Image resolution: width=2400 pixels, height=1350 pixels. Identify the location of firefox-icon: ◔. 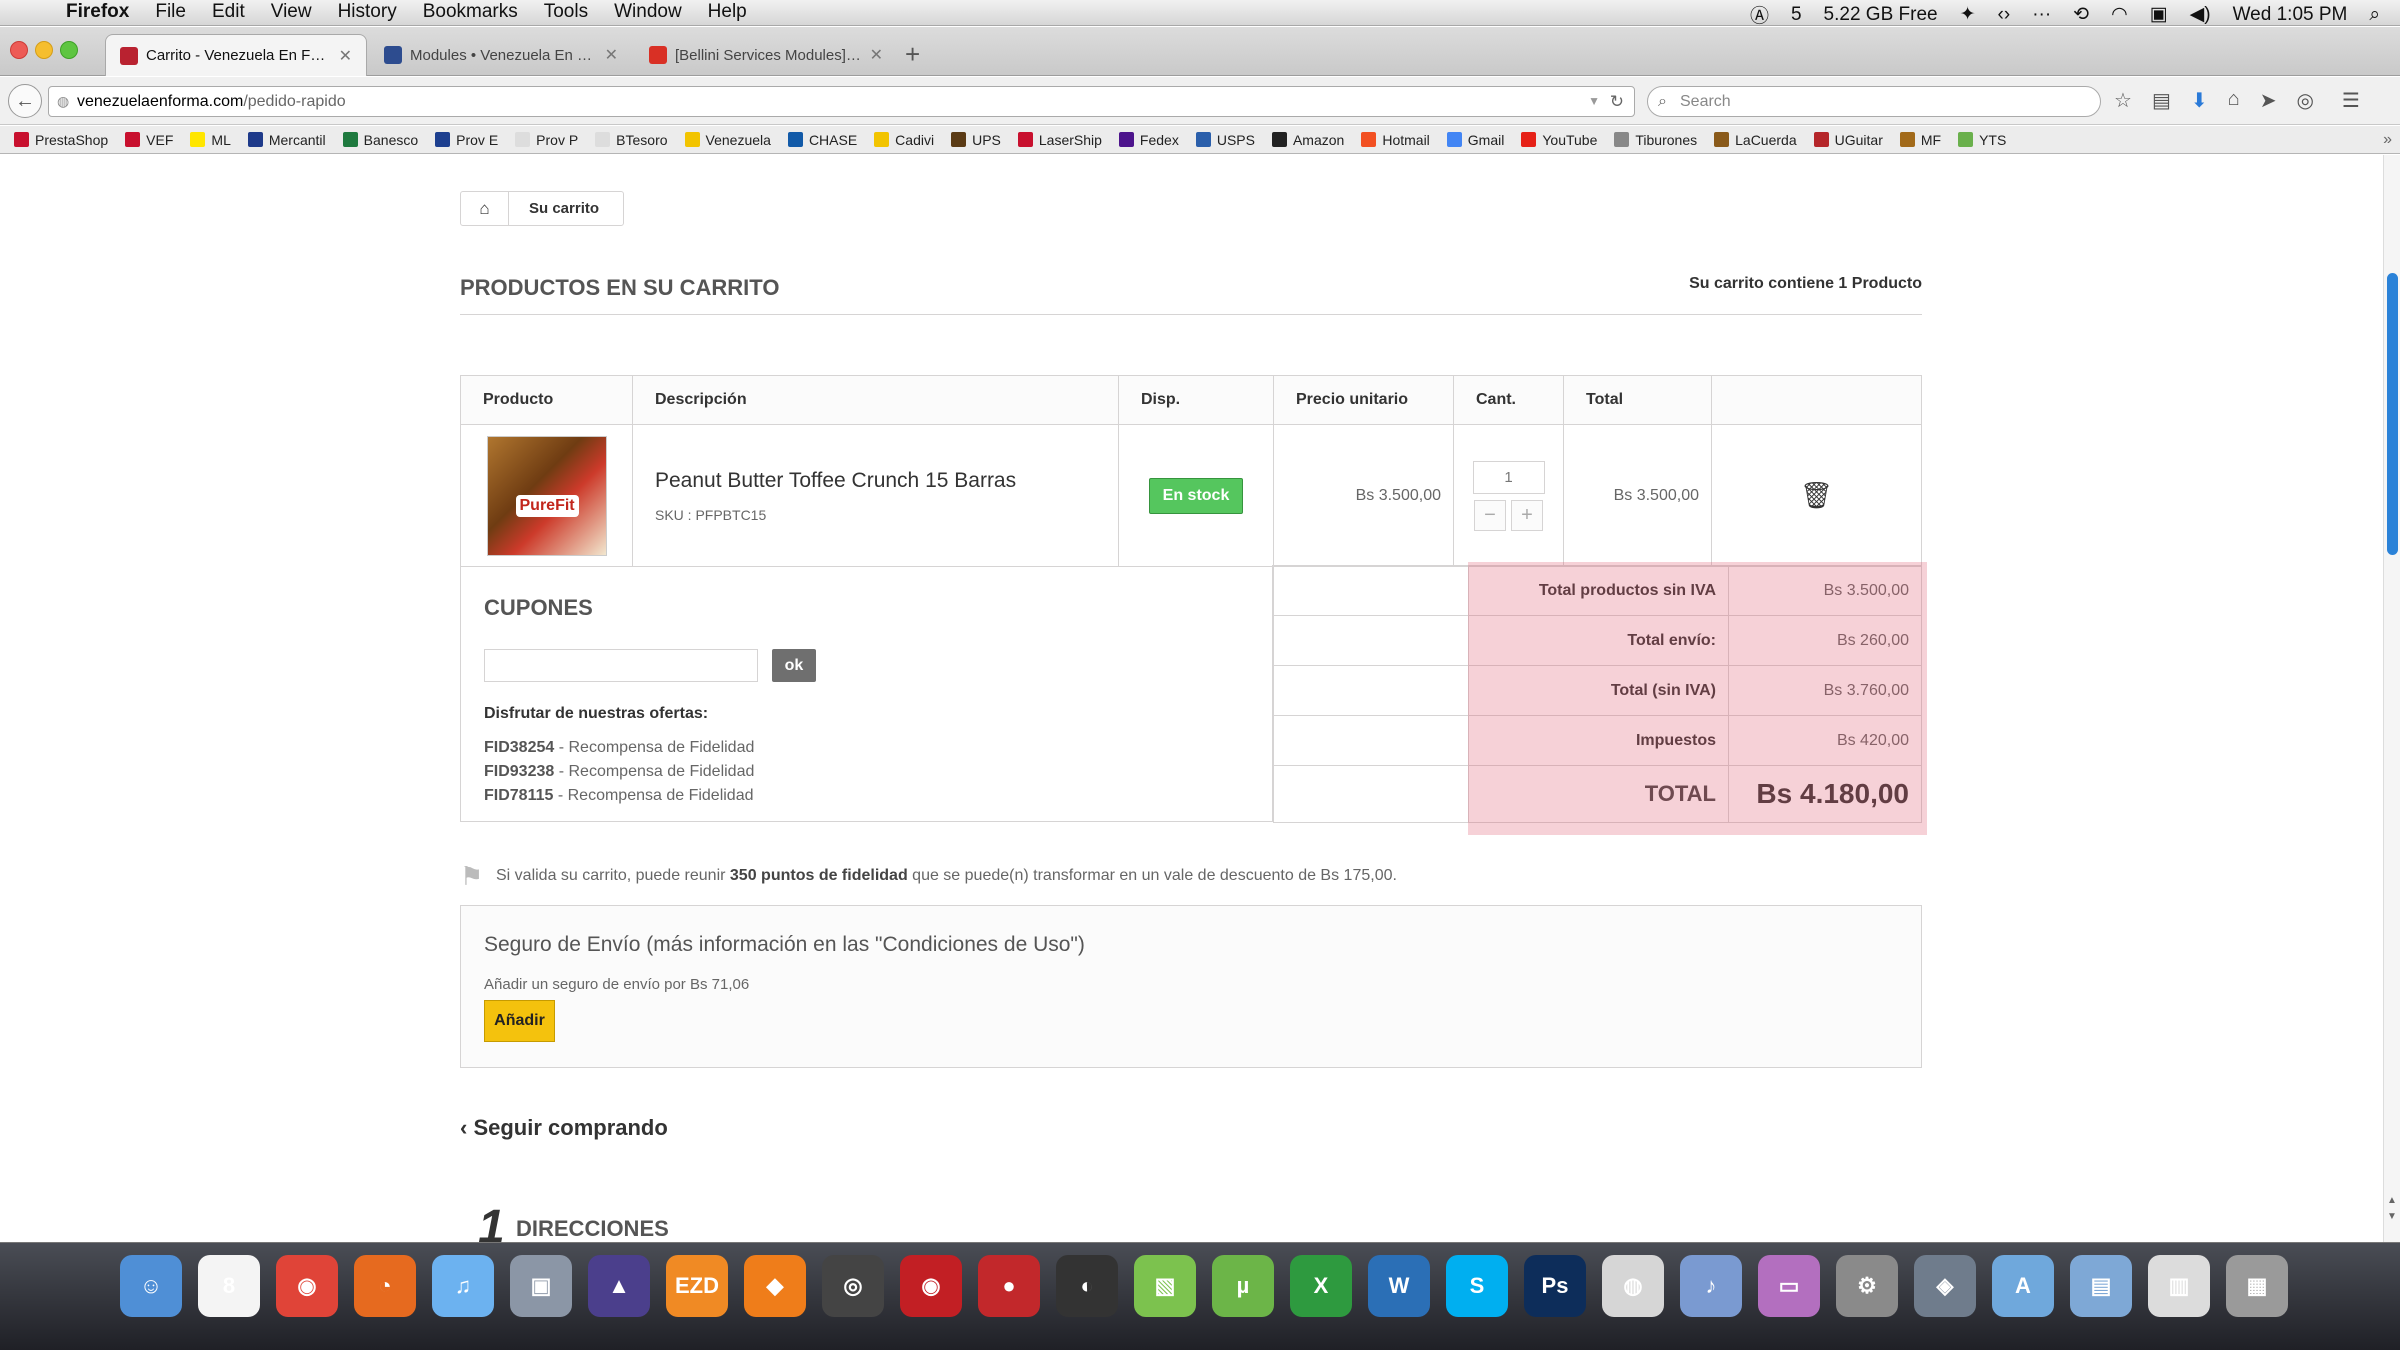
(385, 1286).